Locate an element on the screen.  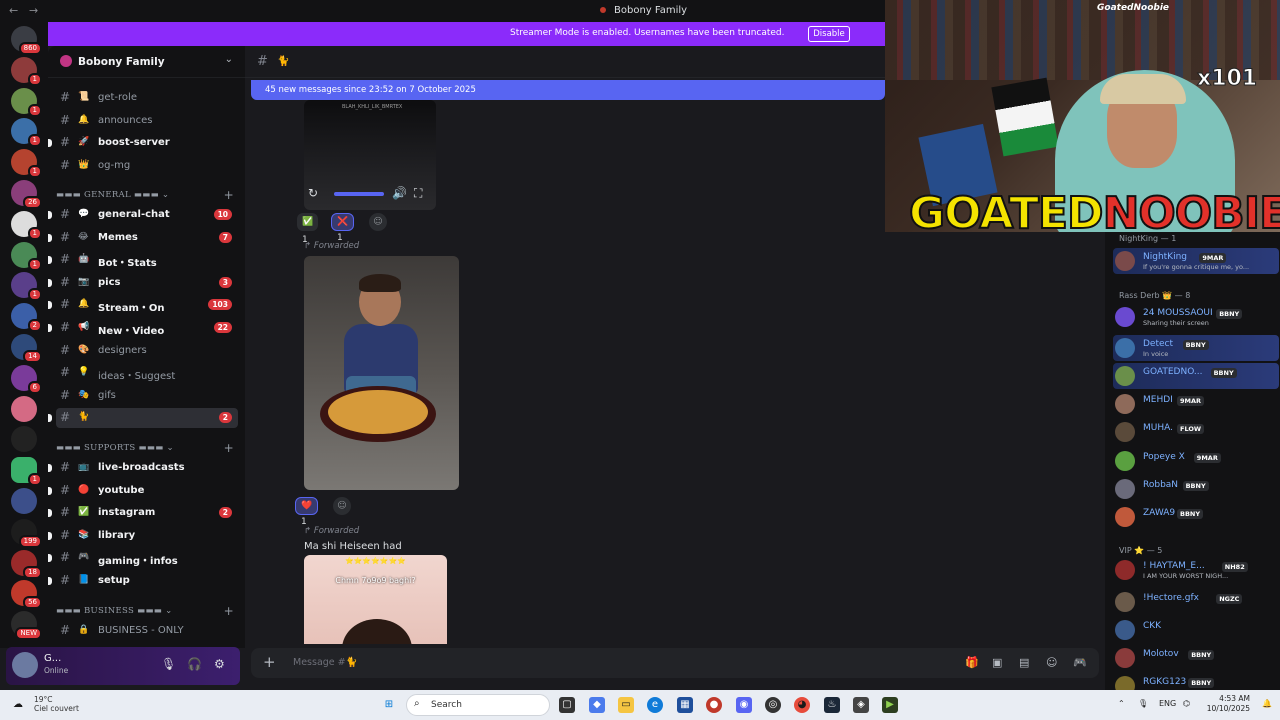
sticker-icon: ▤ is located at coordinates (1024, 662).